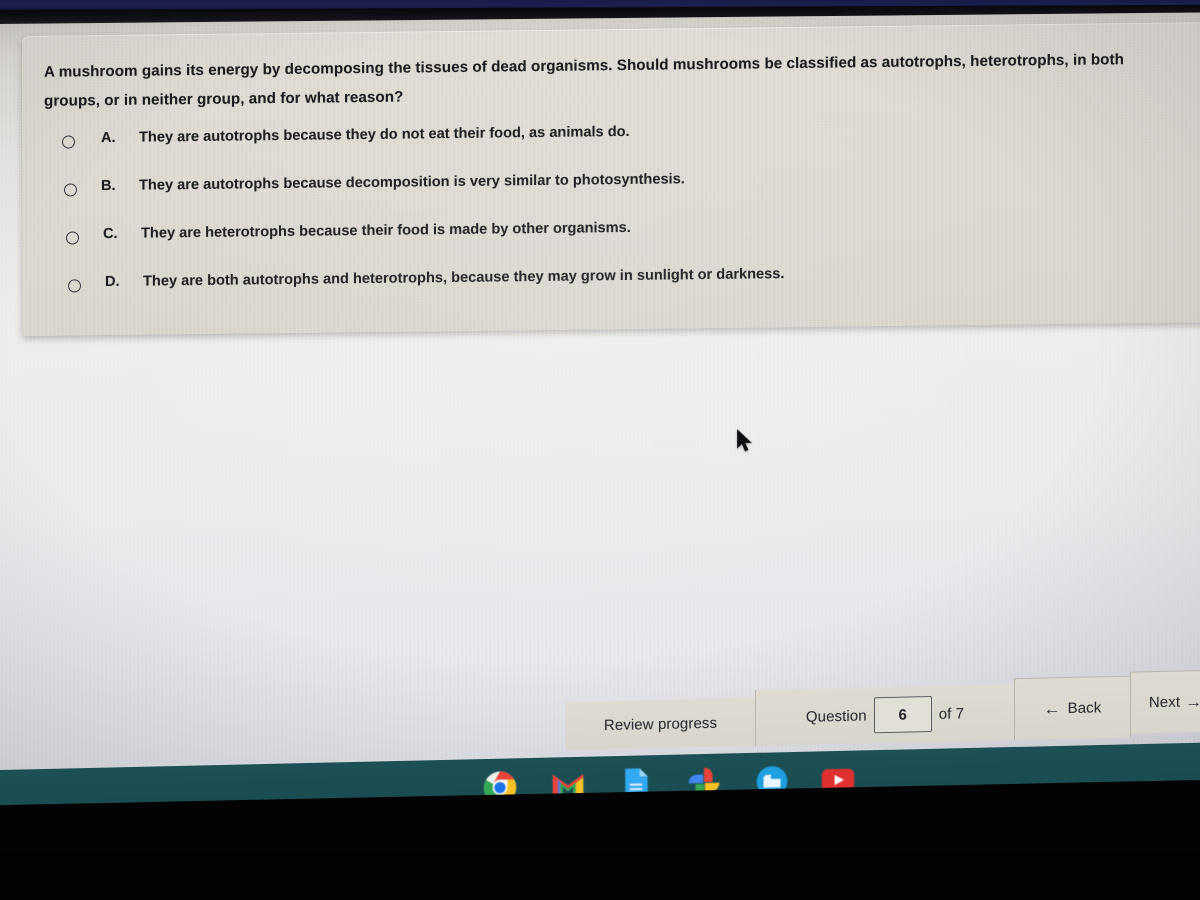  Describe the element at coordinates (1084, 708) in the screenshot. I see `back-button-label: Back` at that location.